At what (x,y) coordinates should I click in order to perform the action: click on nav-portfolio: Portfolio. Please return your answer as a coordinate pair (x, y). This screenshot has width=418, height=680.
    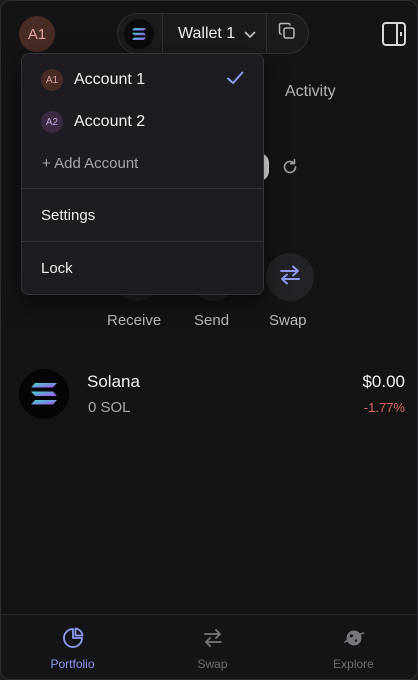
    Looking at the image, I should click on (72, 647).